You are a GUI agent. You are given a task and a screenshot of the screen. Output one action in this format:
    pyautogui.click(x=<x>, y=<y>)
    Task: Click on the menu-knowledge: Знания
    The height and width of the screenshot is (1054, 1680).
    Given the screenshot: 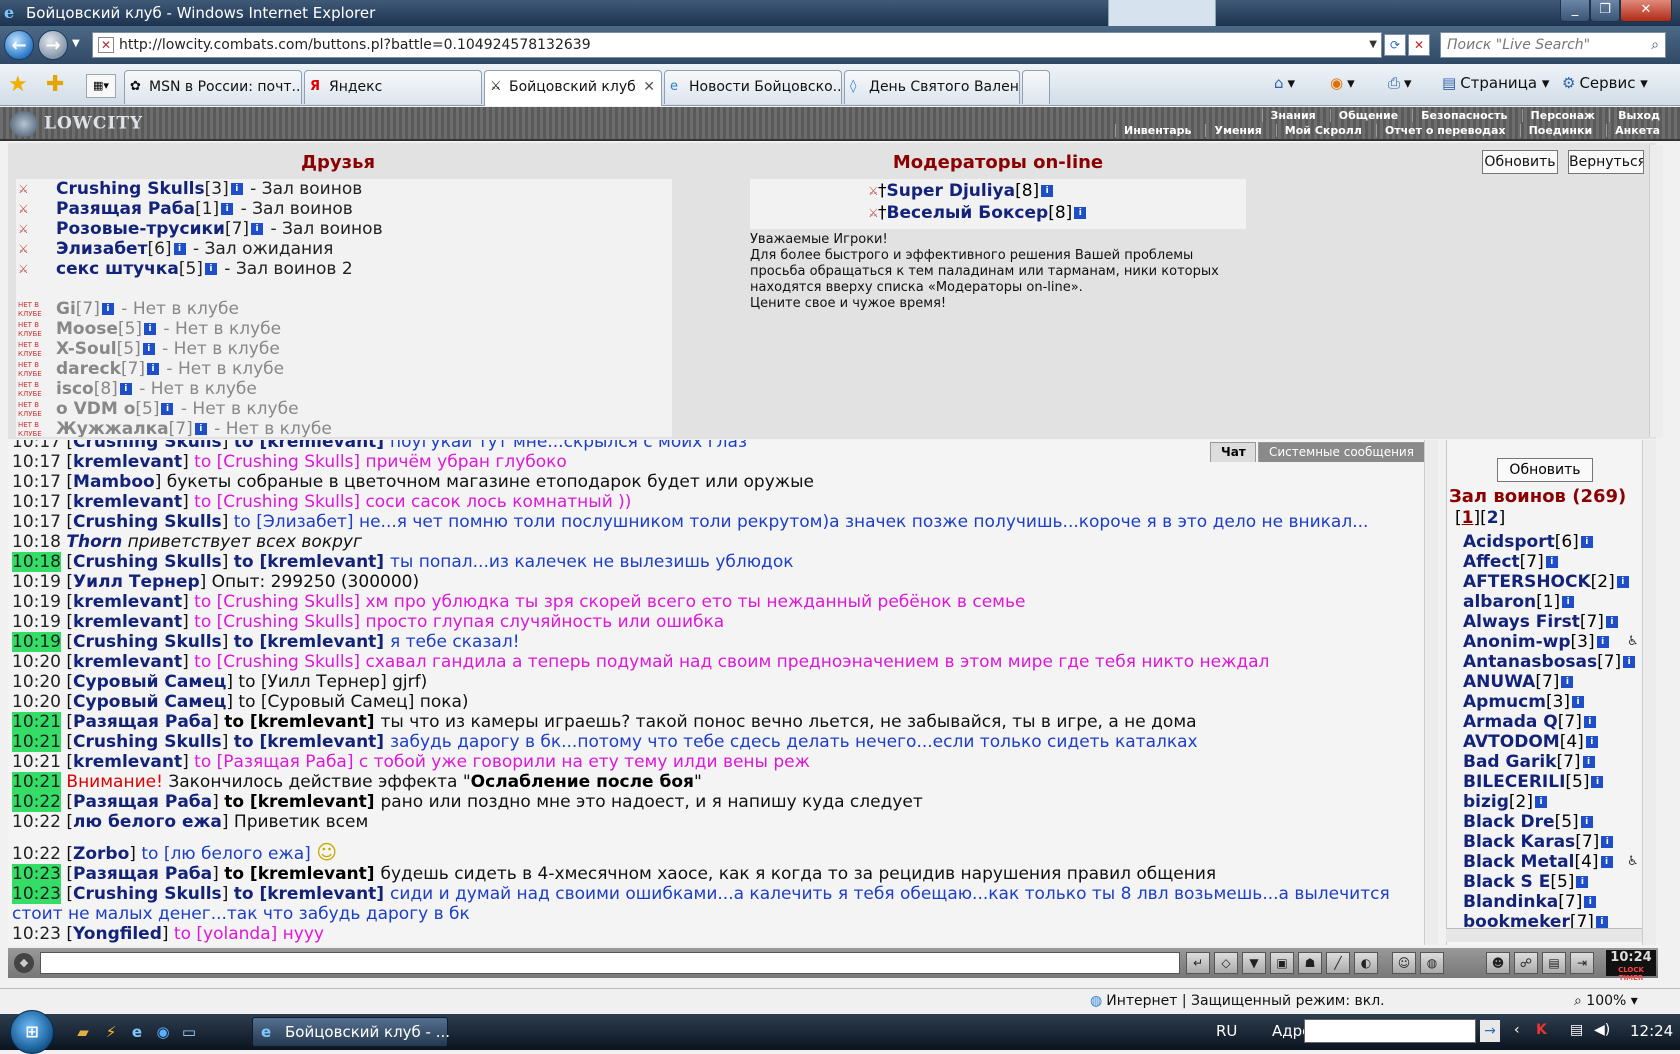 What is the action you would take?
    pyautogui.click(x=1292, y=115)
    